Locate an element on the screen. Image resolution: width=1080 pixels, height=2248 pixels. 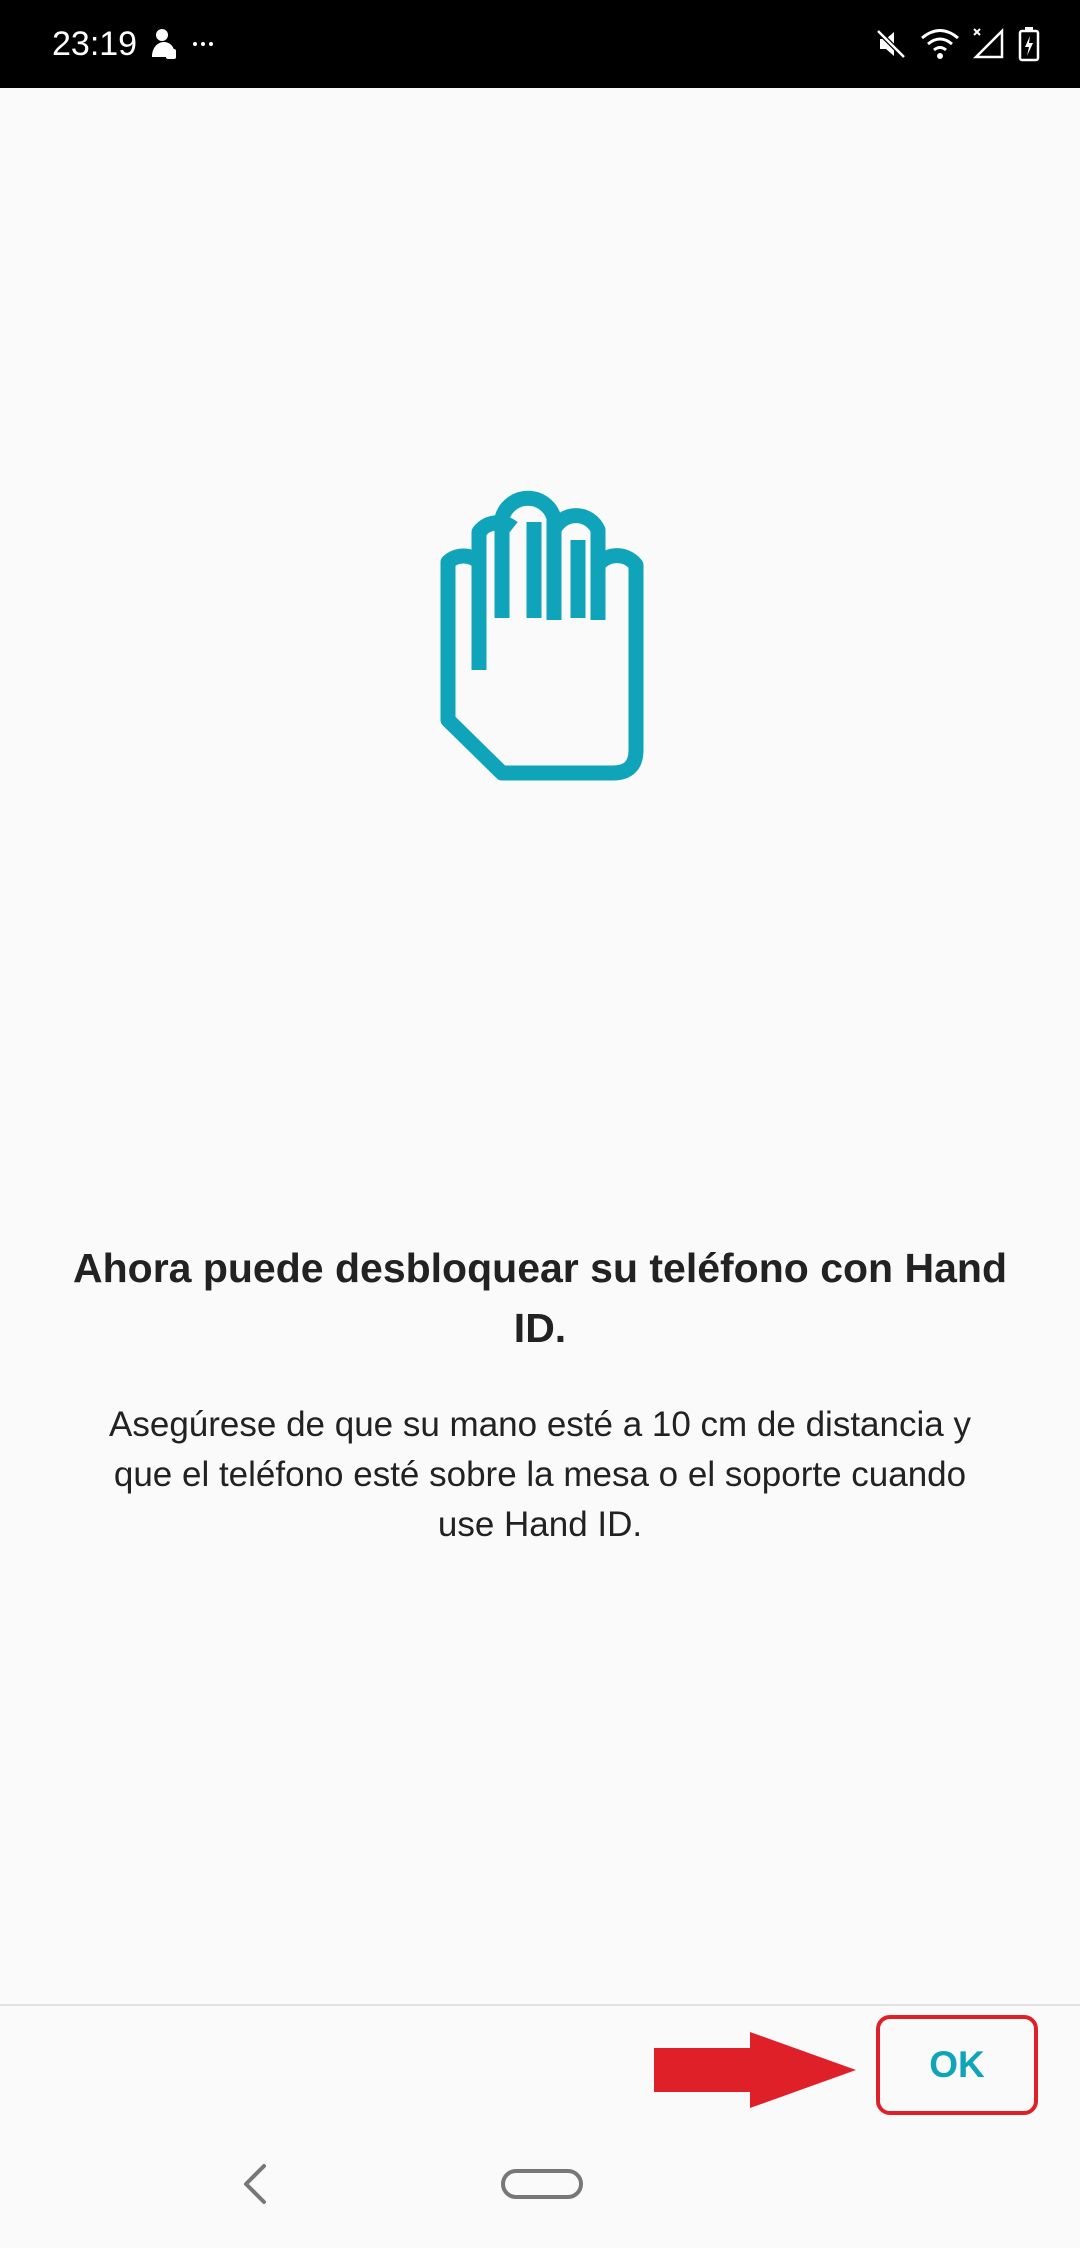
notification-person-icon is located at coordinates (163, 44).